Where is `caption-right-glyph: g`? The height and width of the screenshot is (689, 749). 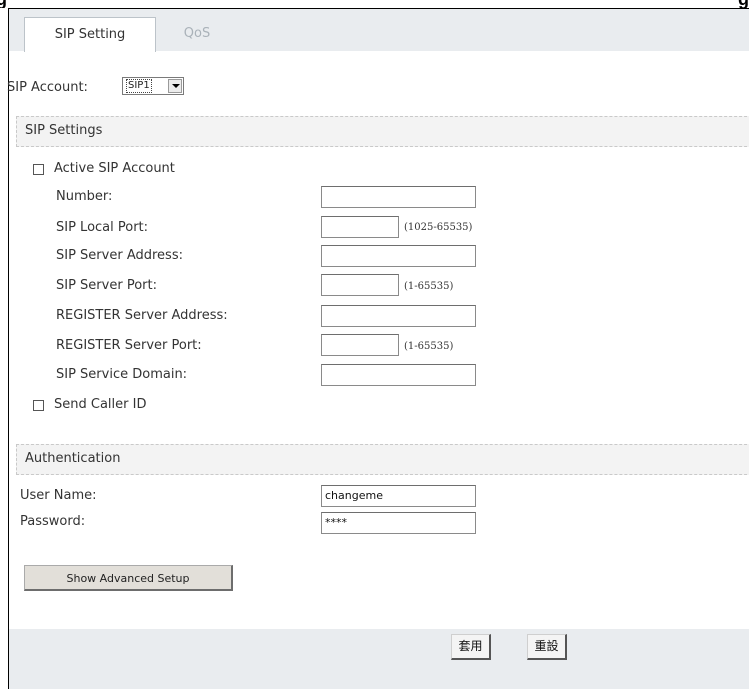 caption-right-glyph: g is located at coordinates (743, 4).